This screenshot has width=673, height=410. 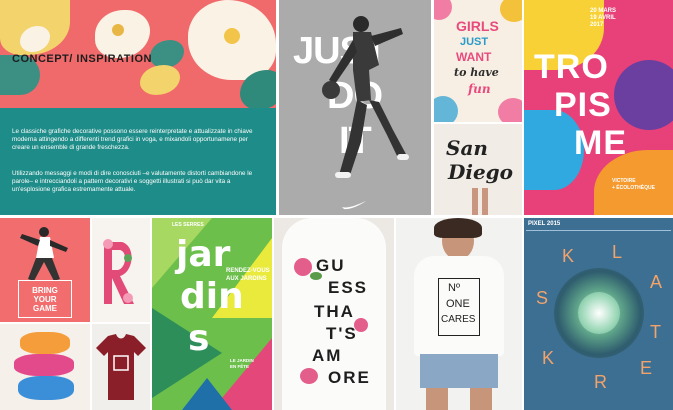 I want to click on tropisme-title-2: PIS, so click(x=583, y=105).